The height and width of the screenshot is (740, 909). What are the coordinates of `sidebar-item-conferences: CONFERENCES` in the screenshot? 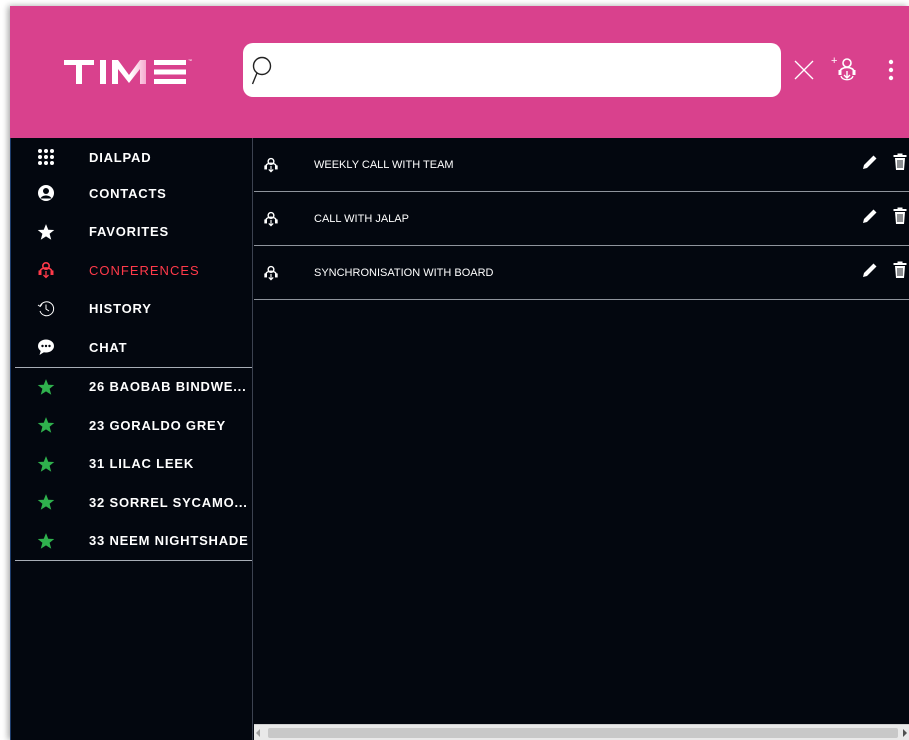 It's located at (131, 270).